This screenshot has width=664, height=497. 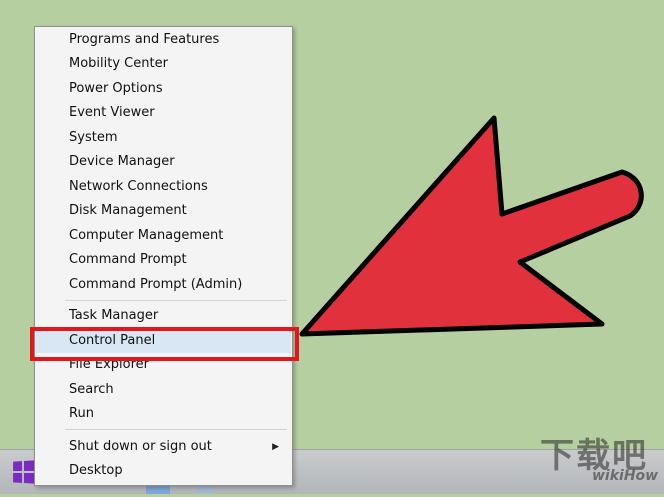 I want to click on menu-item-shut-down-or-sign-out: Shut down or sign out ▶, so click(x=163, y=447).